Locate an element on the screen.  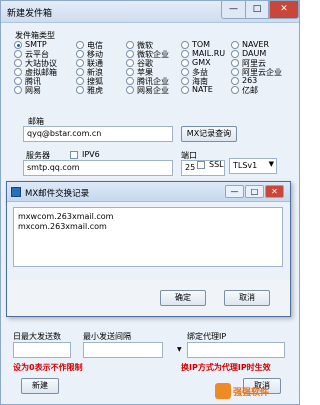
mailbox-type-2-4-radio is located at coordinates (235, 63).